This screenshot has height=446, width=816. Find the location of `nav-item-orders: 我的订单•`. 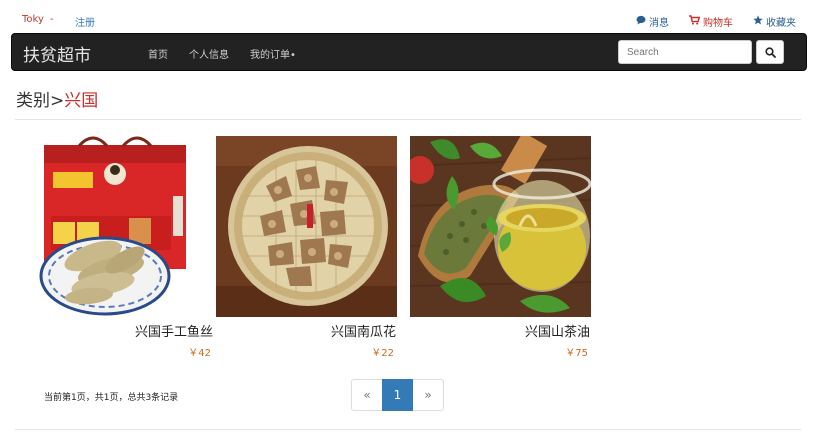

nav-item-orders: 我的订单• is located at coordinates (273, 53).